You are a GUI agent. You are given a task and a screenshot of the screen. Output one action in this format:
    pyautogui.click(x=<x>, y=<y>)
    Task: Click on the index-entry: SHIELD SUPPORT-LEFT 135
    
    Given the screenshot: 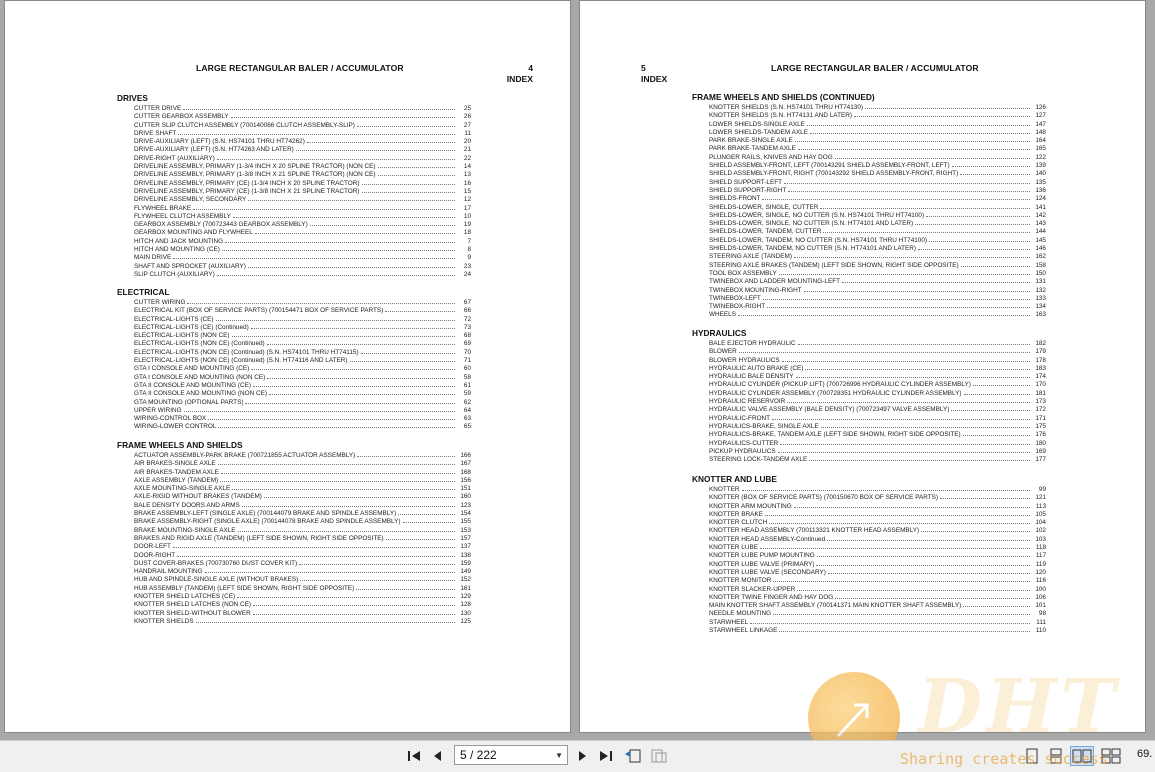 What is the action you would take?
    pyautogui.click(x=869, y=182)
    